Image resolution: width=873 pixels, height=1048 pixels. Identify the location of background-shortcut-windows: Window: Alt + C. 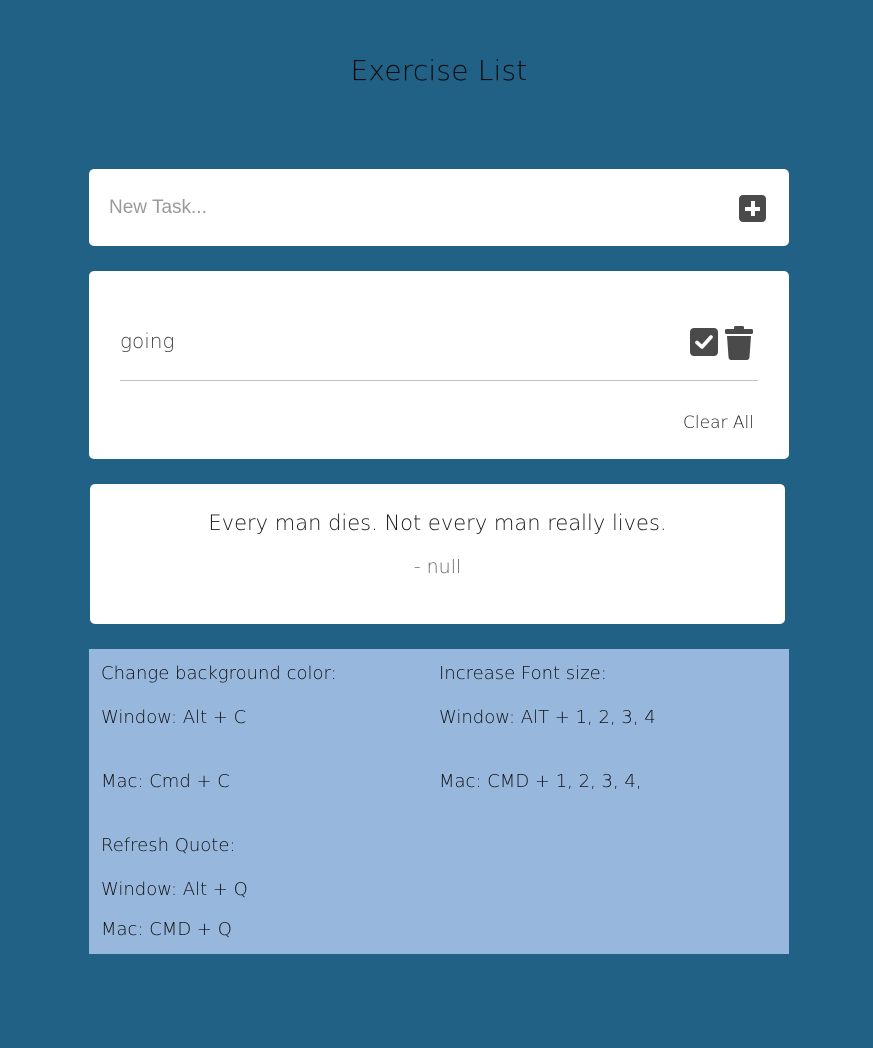
(174, 717).